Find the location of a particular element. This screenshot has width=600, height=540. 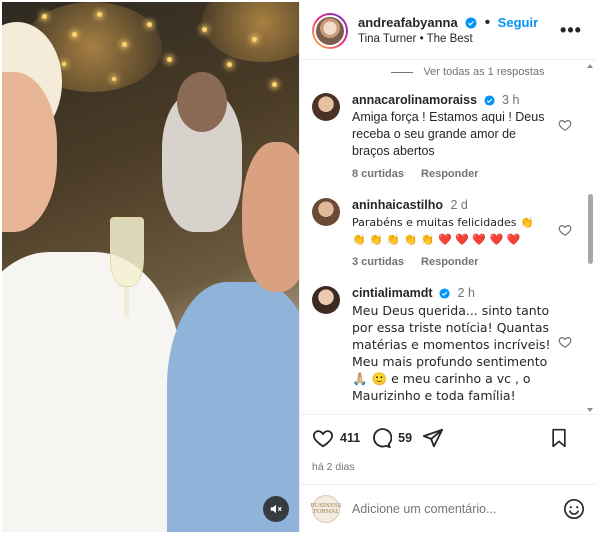

comment-bubble-icon is located at coordinates (383, 438).